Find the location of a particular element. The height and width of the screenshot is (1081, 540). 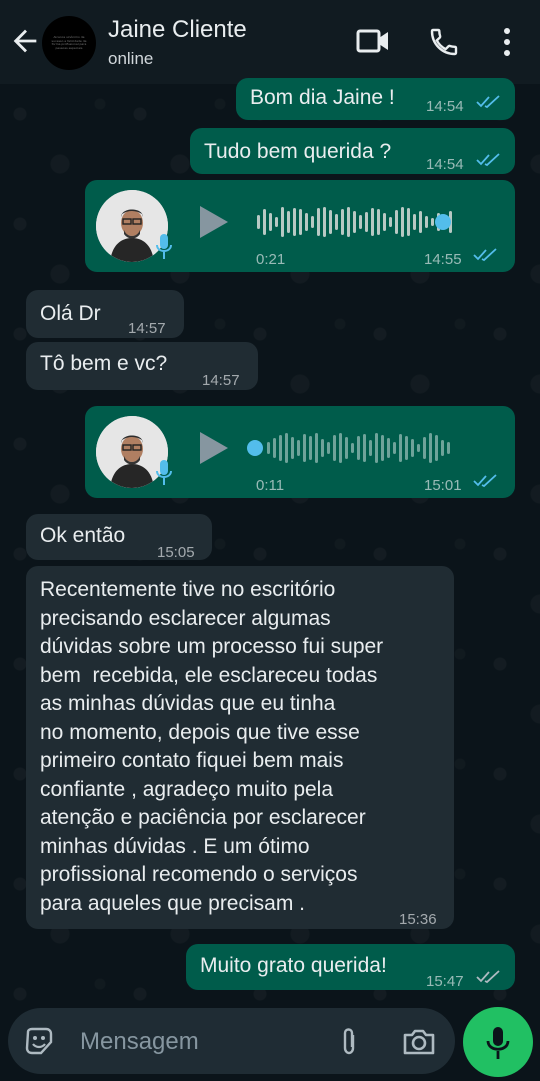

audio-duration: 0:21 is located at coordinates (271, 259).